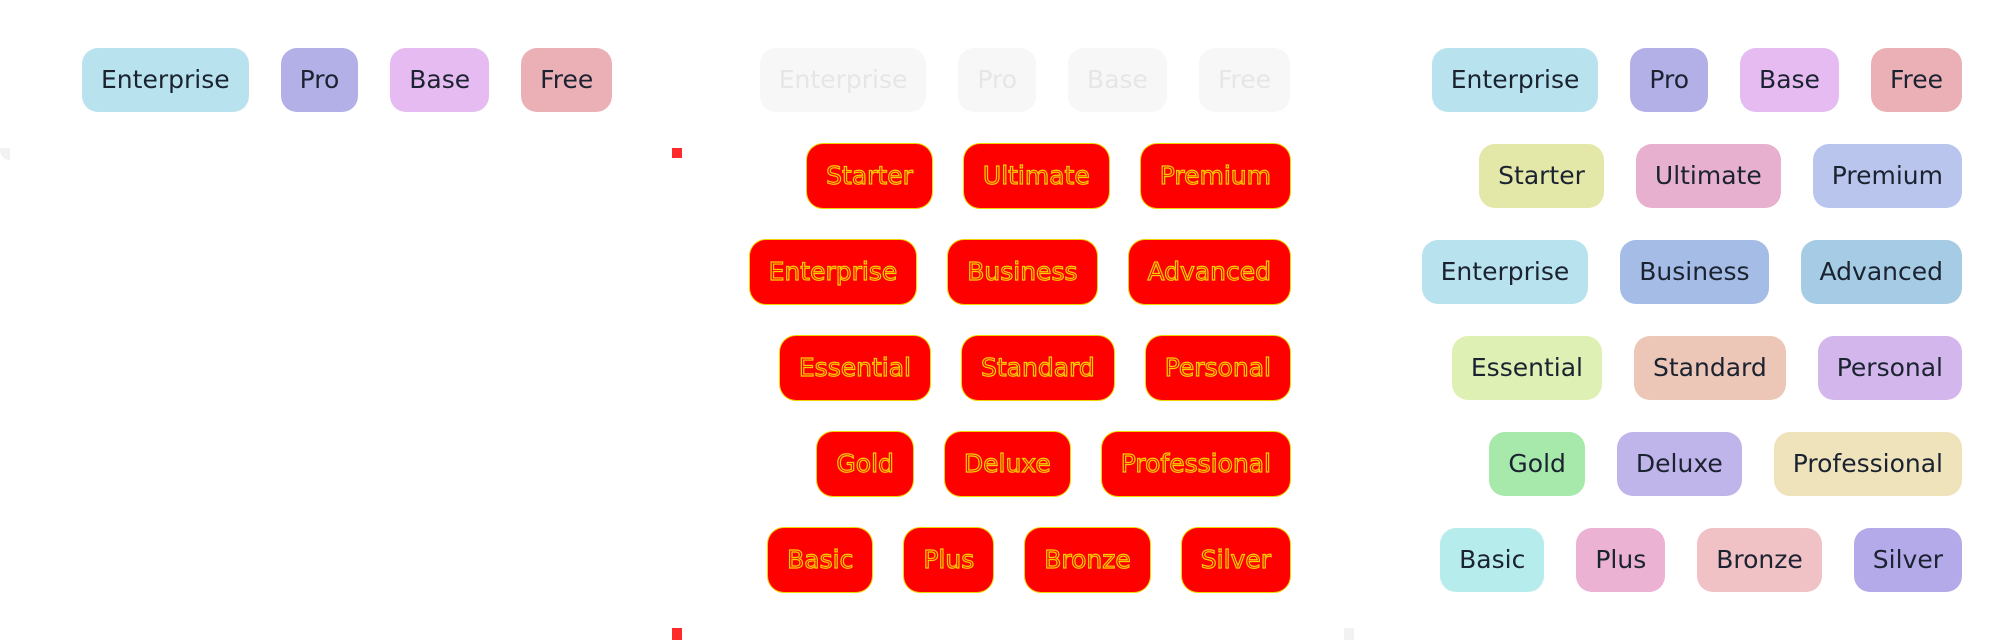  What do you see at coordinates (677, 153) in the screenshot?
I see `corner-fragment-middle-top` at bounding box center [677, 153].